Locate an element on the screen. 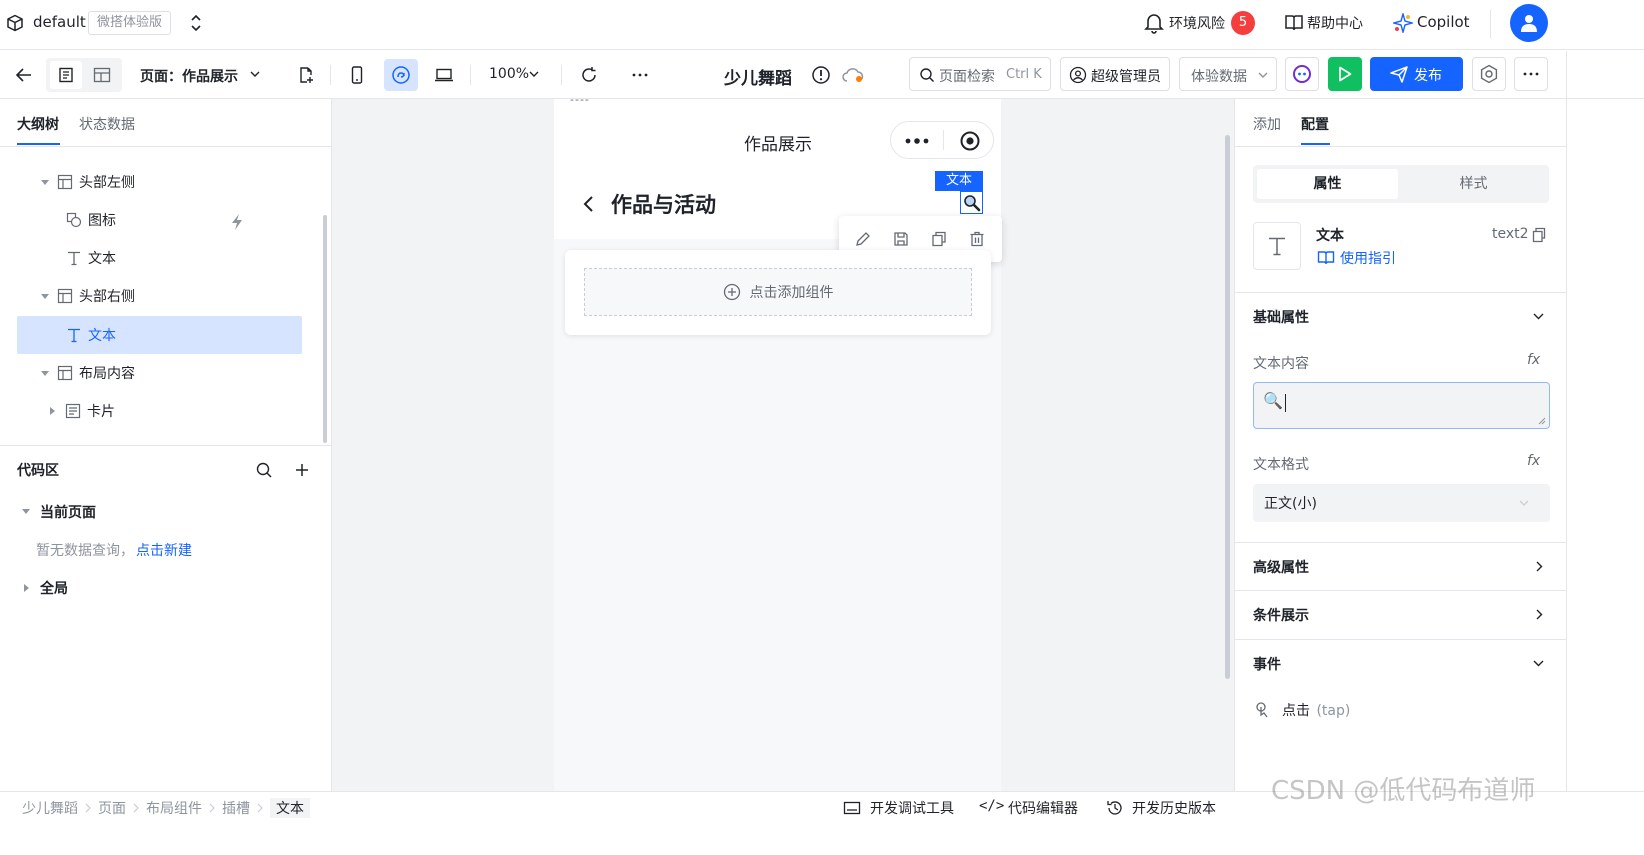 The height and width of the screenshot is (855, 1644). tree-node-layout-content: 布局内容 is located at coordinates (88, 373).